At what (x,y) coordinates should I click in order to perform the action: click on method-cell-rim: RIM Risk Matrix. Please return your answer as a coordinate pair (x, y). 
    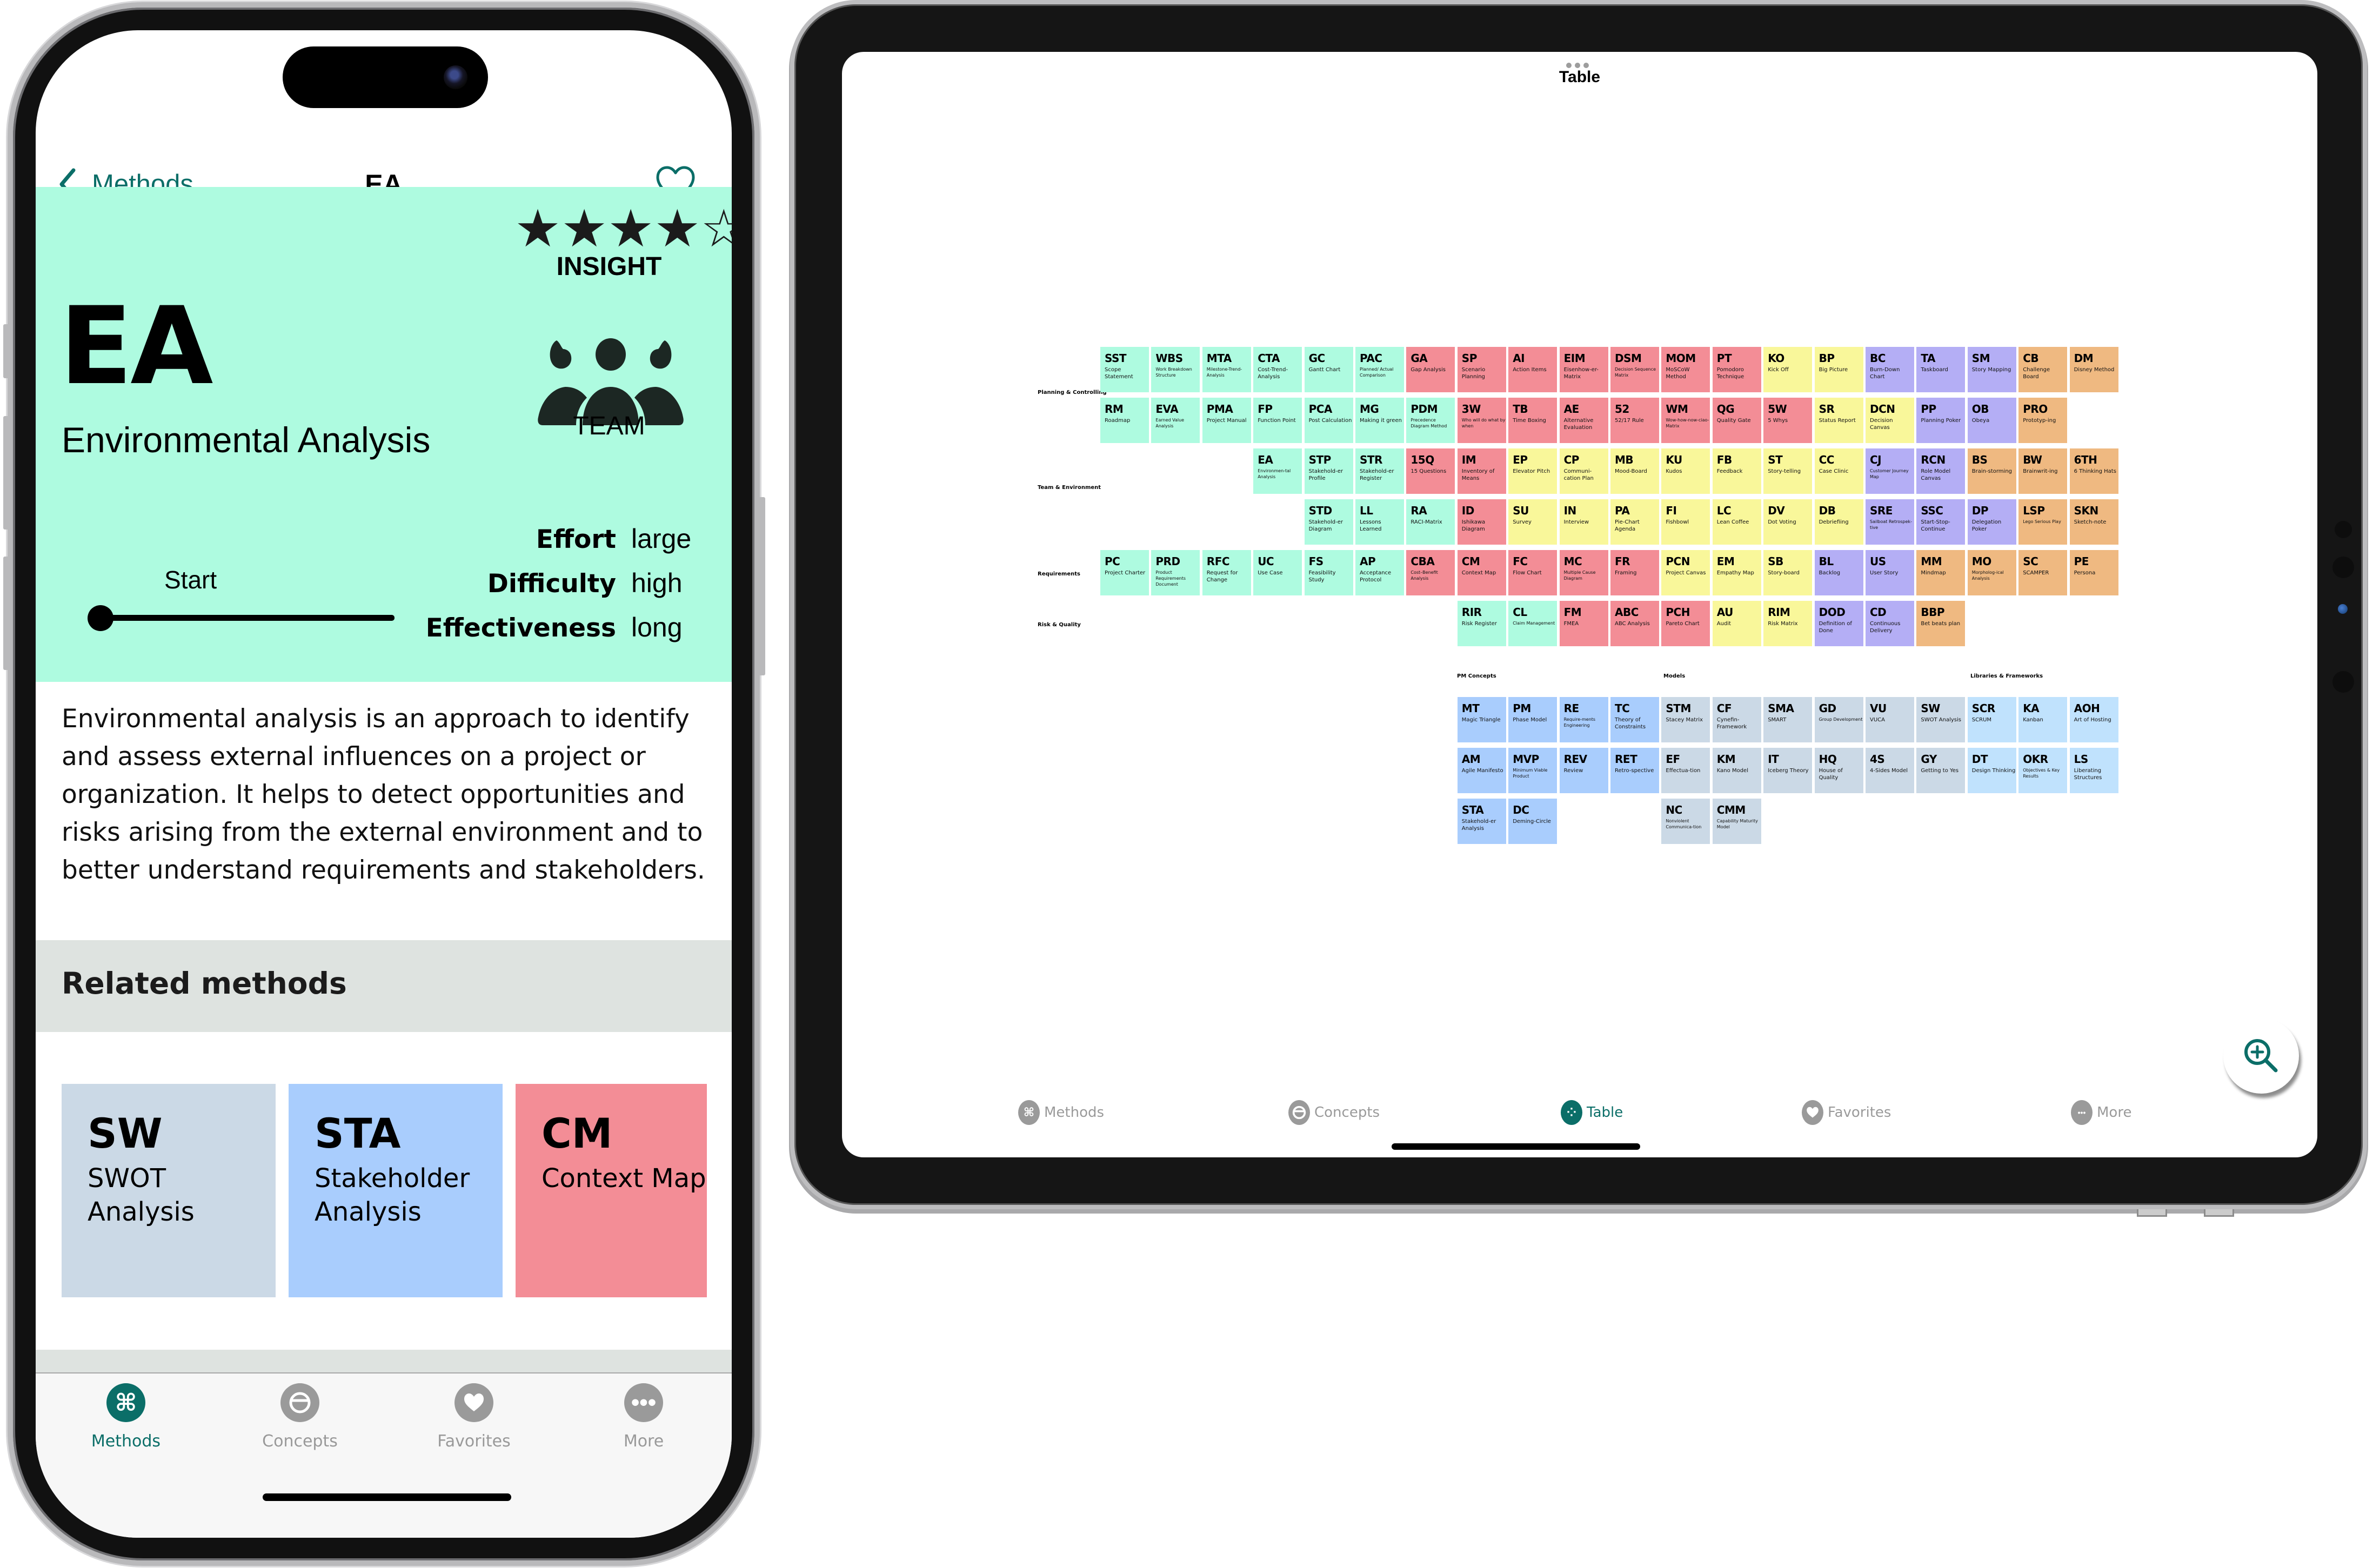
    Looking at the image, I should click on (1788, 623).